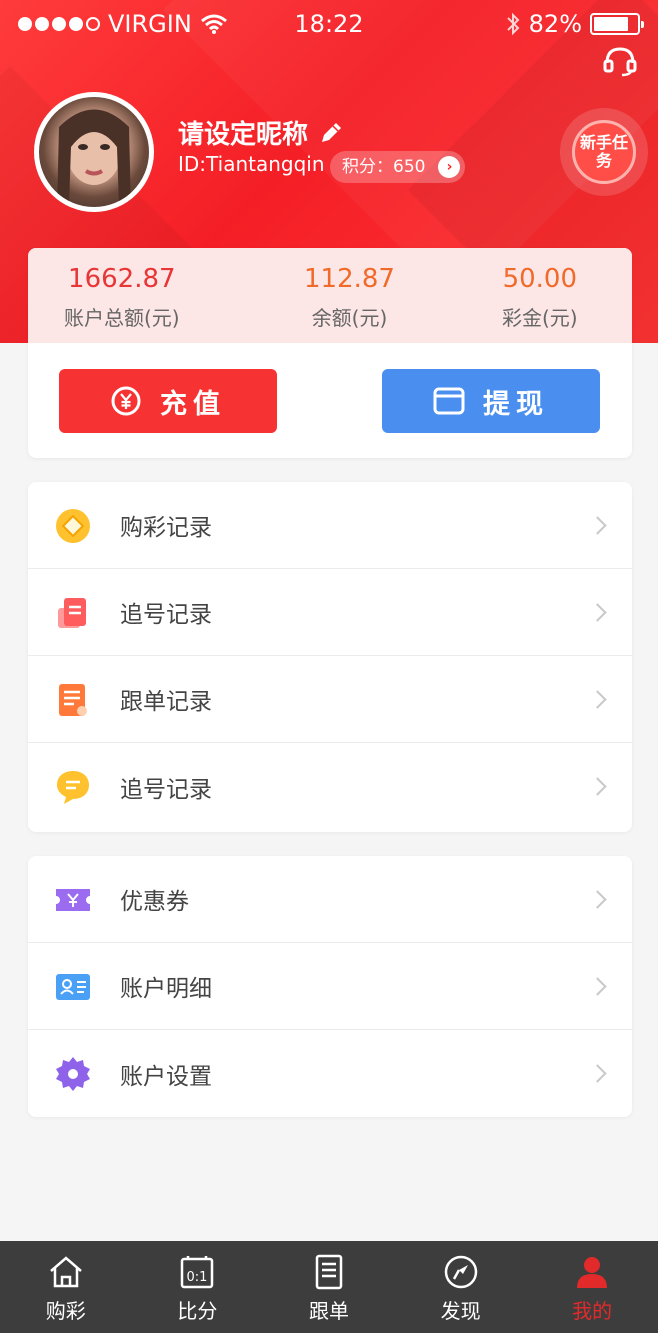 The width and height of the screenshot is (658, 1333). I want to click on avatar, so click(94, 152).